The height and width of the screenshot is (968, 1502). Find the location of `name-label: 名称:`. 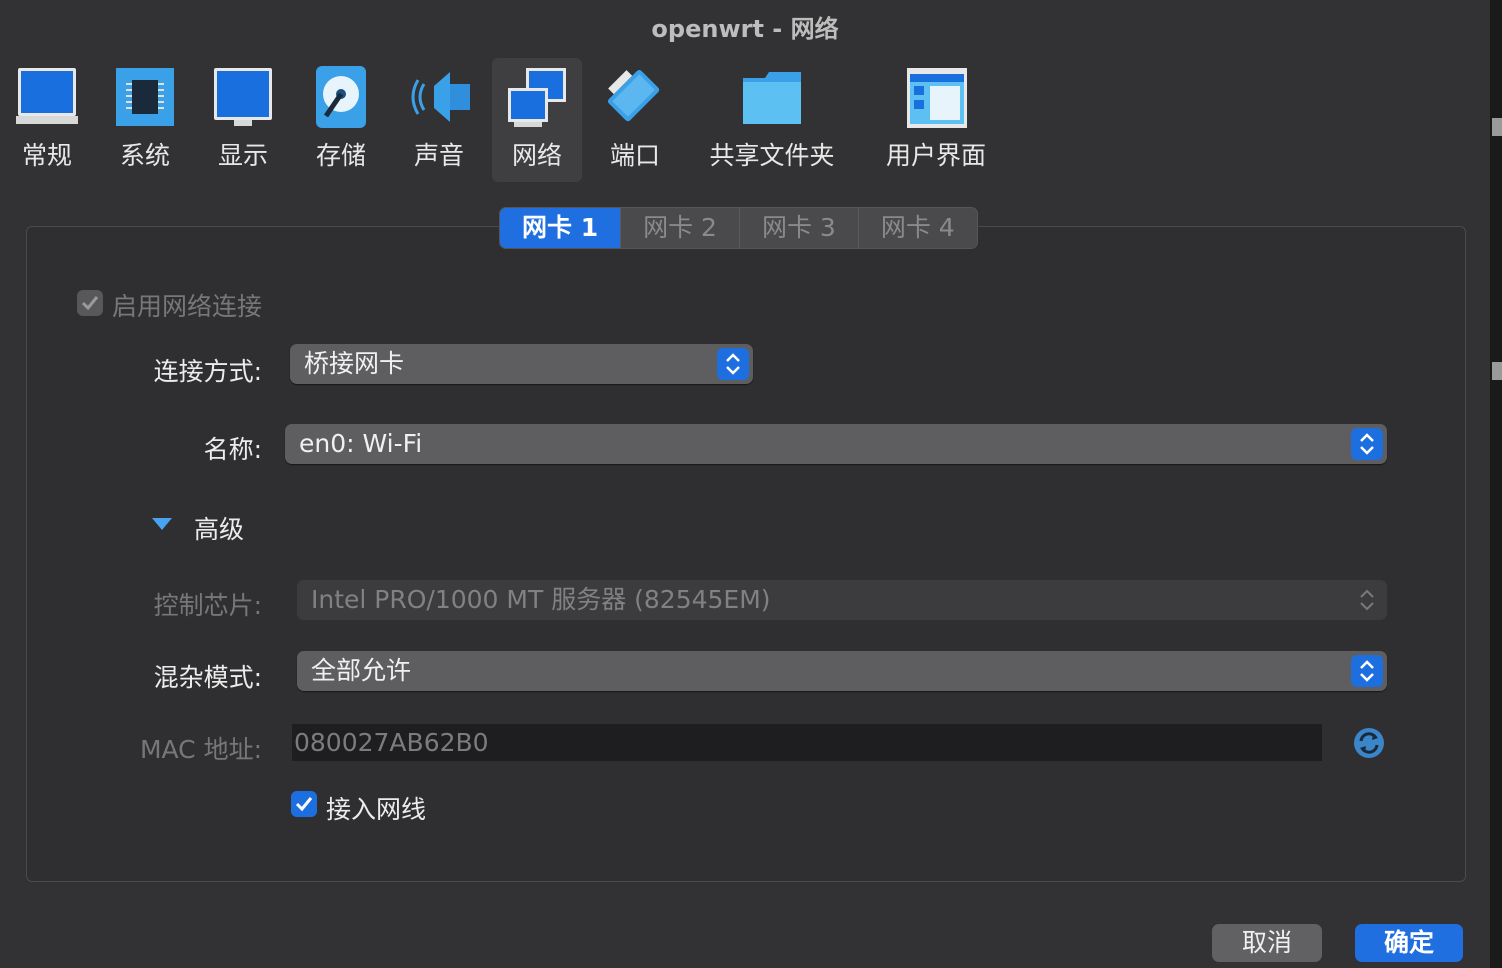

name-label: 名称: is located at coordinates (232, 449).